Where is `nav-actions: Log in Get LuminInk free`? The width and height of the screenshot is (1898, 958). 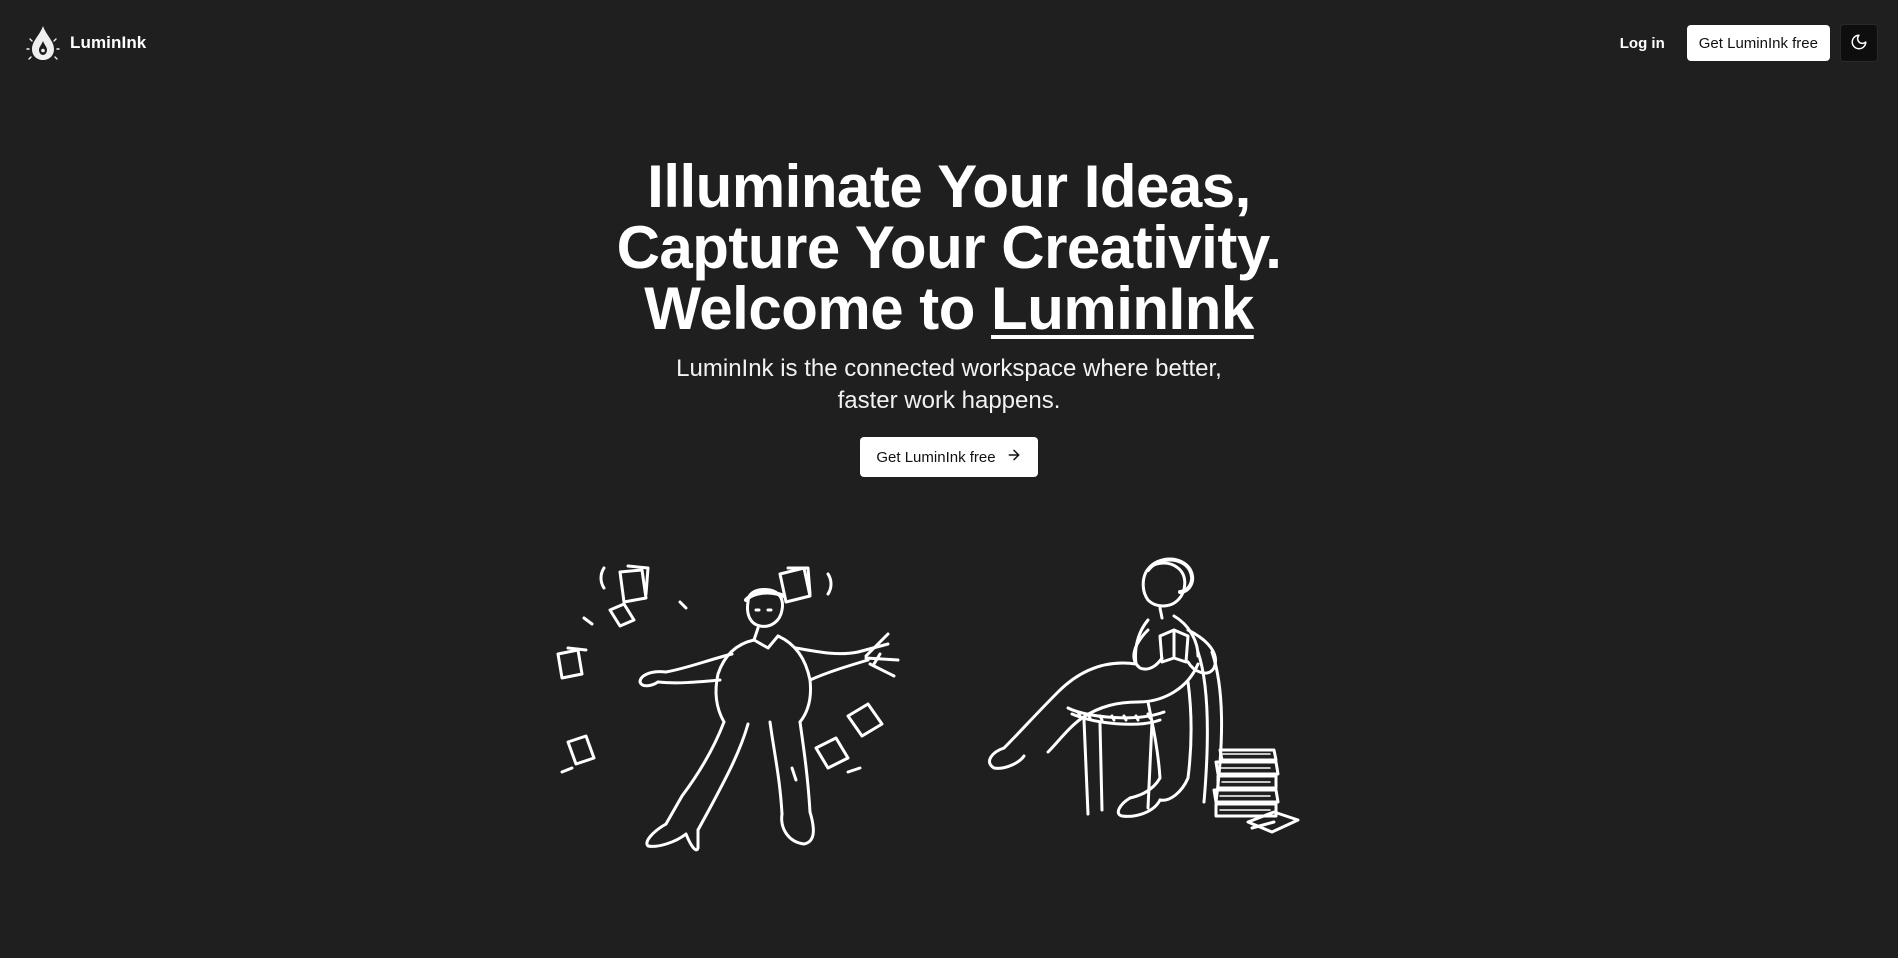 nav-actions: Log in Get LuminInk free is located at coordinates (1743, 43).